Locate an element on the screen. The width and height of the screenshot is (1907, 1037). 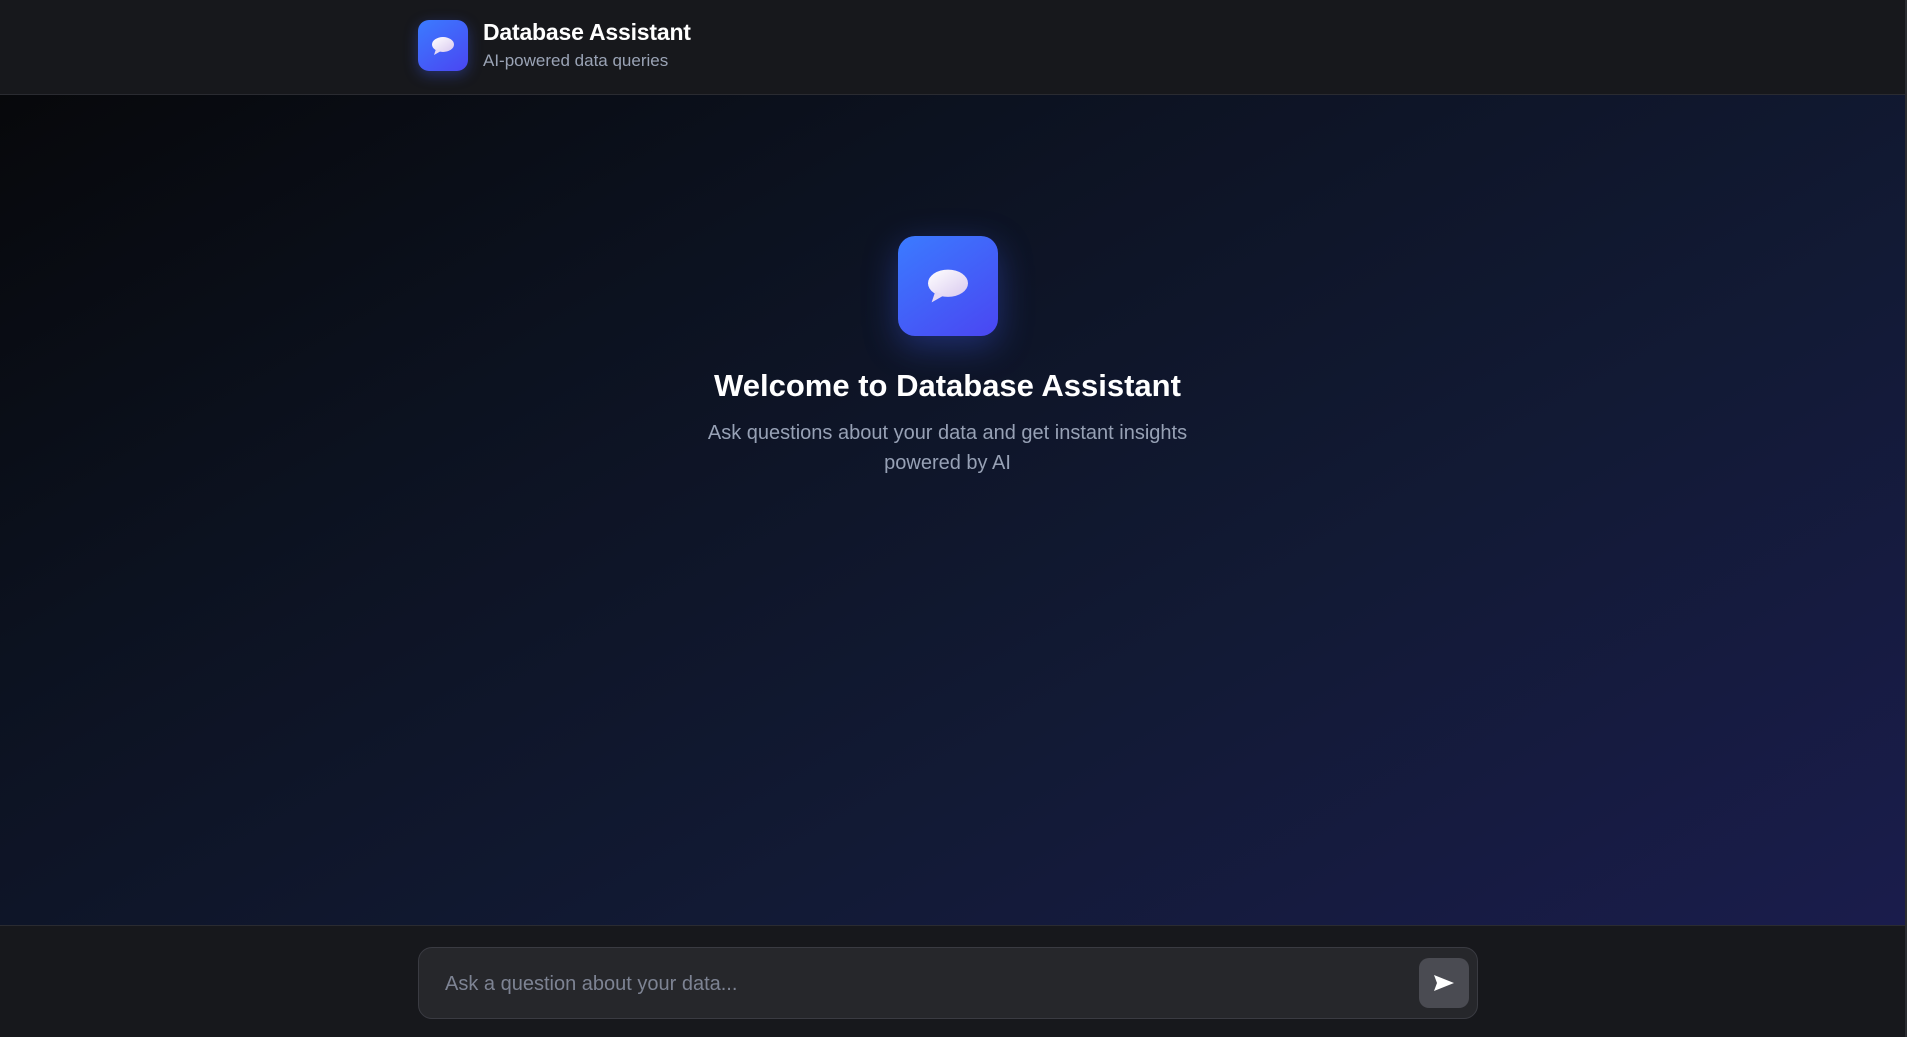
app-subtitle: AI-powered data queries is located at coordinates (576, 60).